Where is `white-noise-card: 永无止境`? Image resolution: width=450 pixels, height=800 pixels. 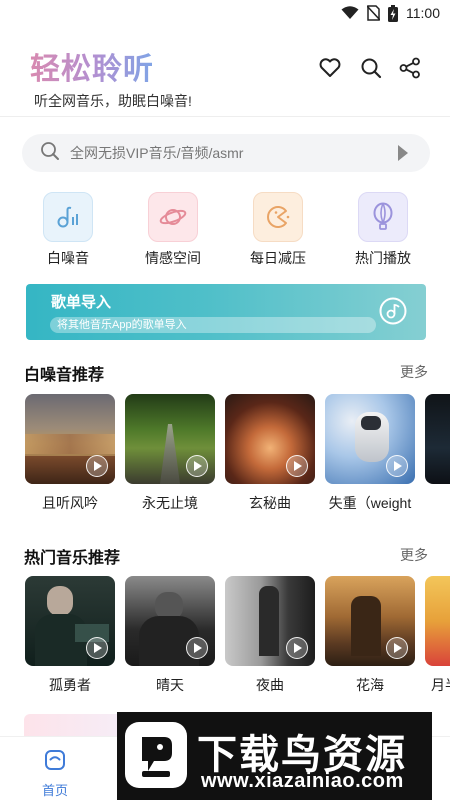
white-noise-card: 永无止境 is located at coordinates (170, 453).